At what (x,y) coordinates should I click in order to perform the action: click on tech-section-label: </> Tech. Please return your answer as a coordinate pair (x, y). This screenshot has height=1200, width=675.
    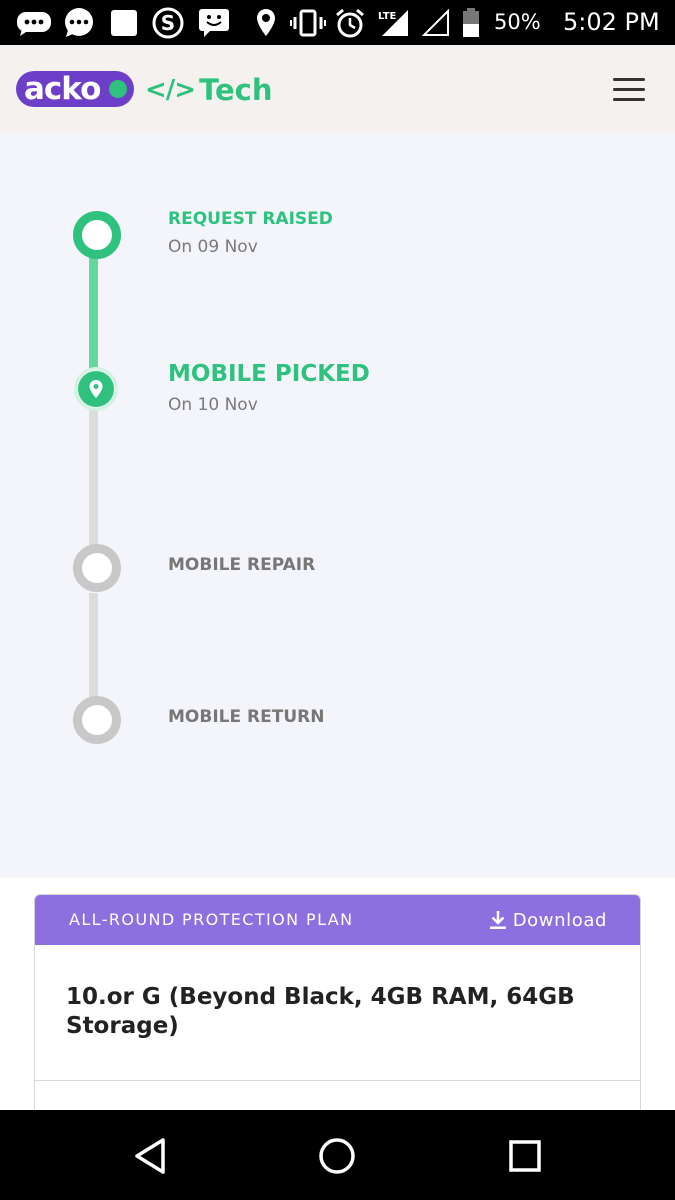
    Looking at the image, I should click on (209, 90).